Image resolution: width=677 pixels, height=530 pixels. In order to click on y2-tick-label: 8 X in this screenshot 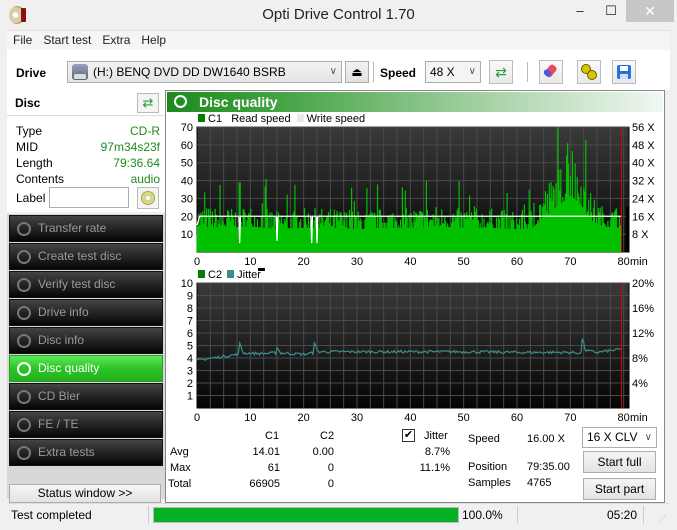, I will do `click(640, 235)`.